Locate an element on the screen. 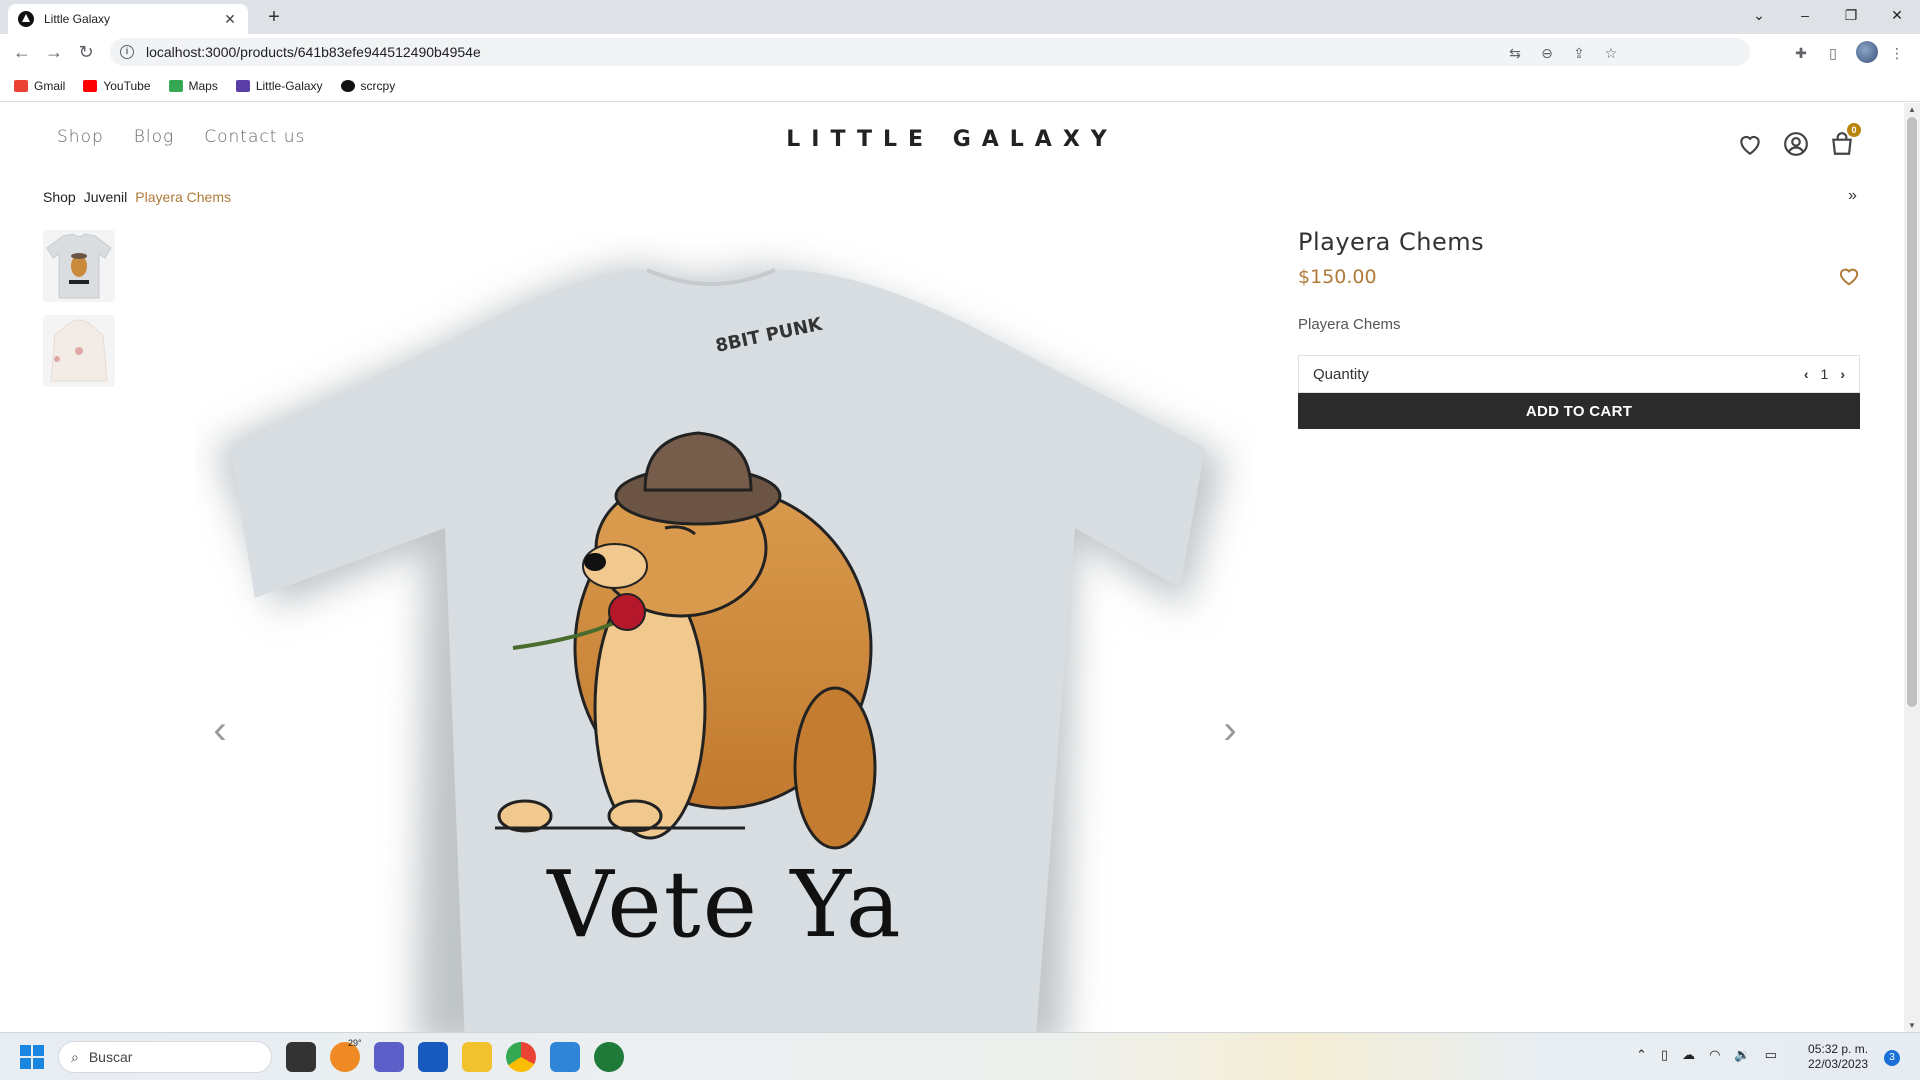 The width and height of the screenshot is (1920, 1080). wishlist-heart-icon is located at coordinates (1750, 144).